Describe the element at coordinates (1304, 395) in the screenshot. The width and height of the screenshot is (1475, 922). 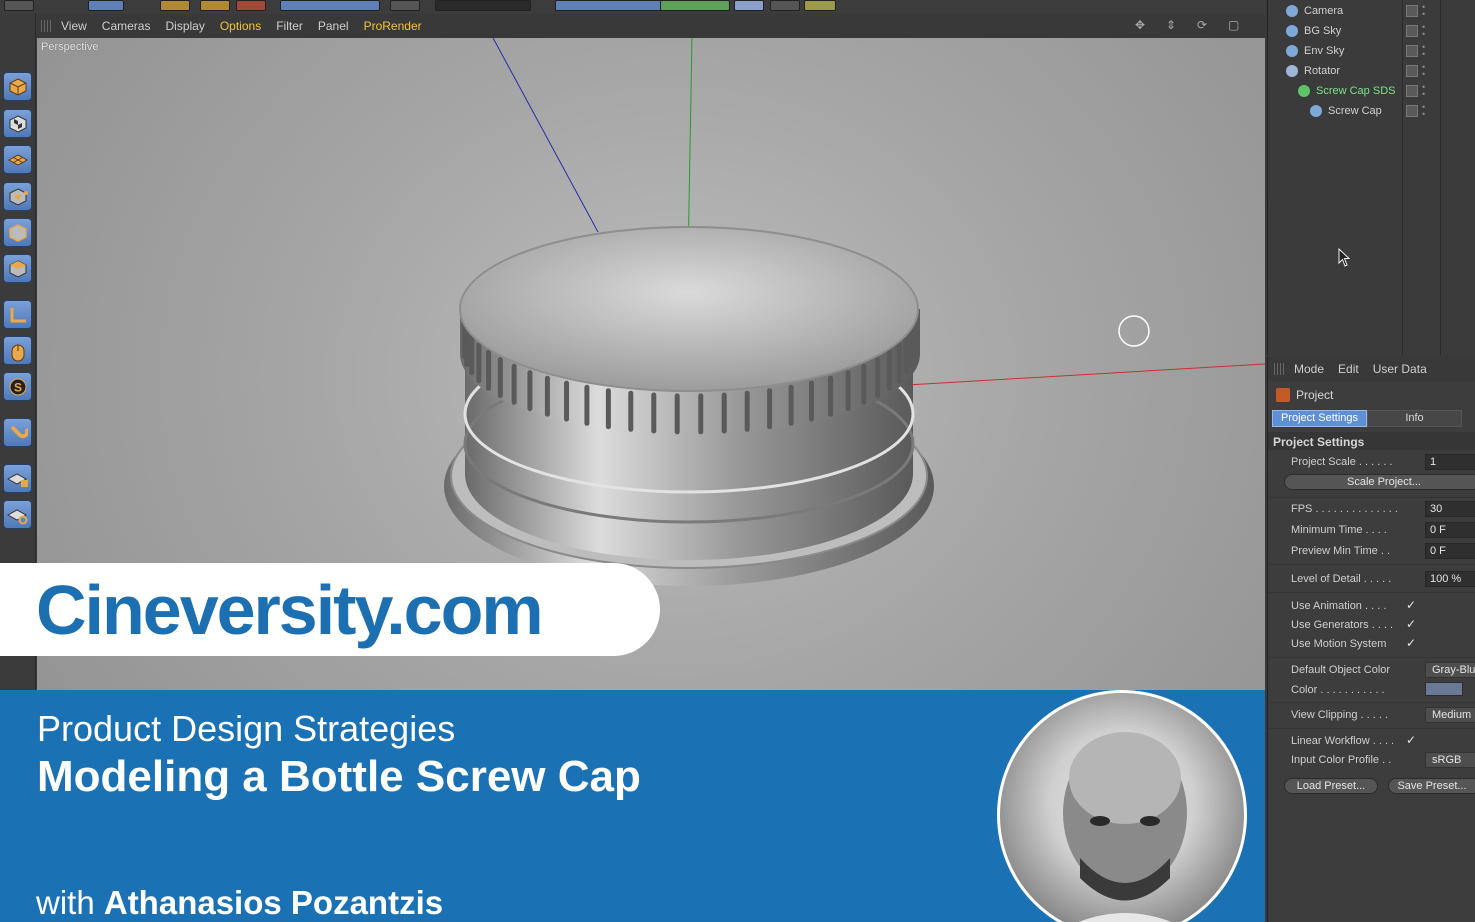
I see `attribute-object-title: Project` at that location.